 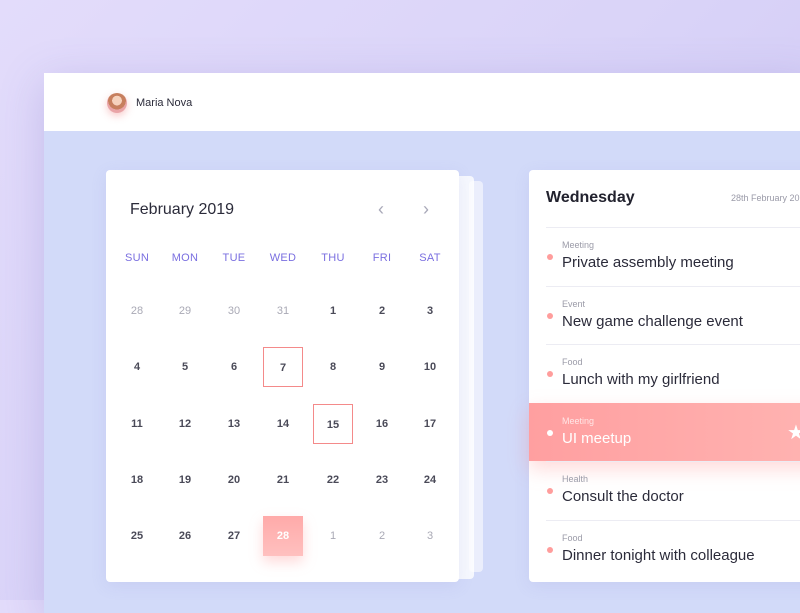 I want to click on agenda-item: Food Lunch with my girlfriend, so click(x=664, y=373).